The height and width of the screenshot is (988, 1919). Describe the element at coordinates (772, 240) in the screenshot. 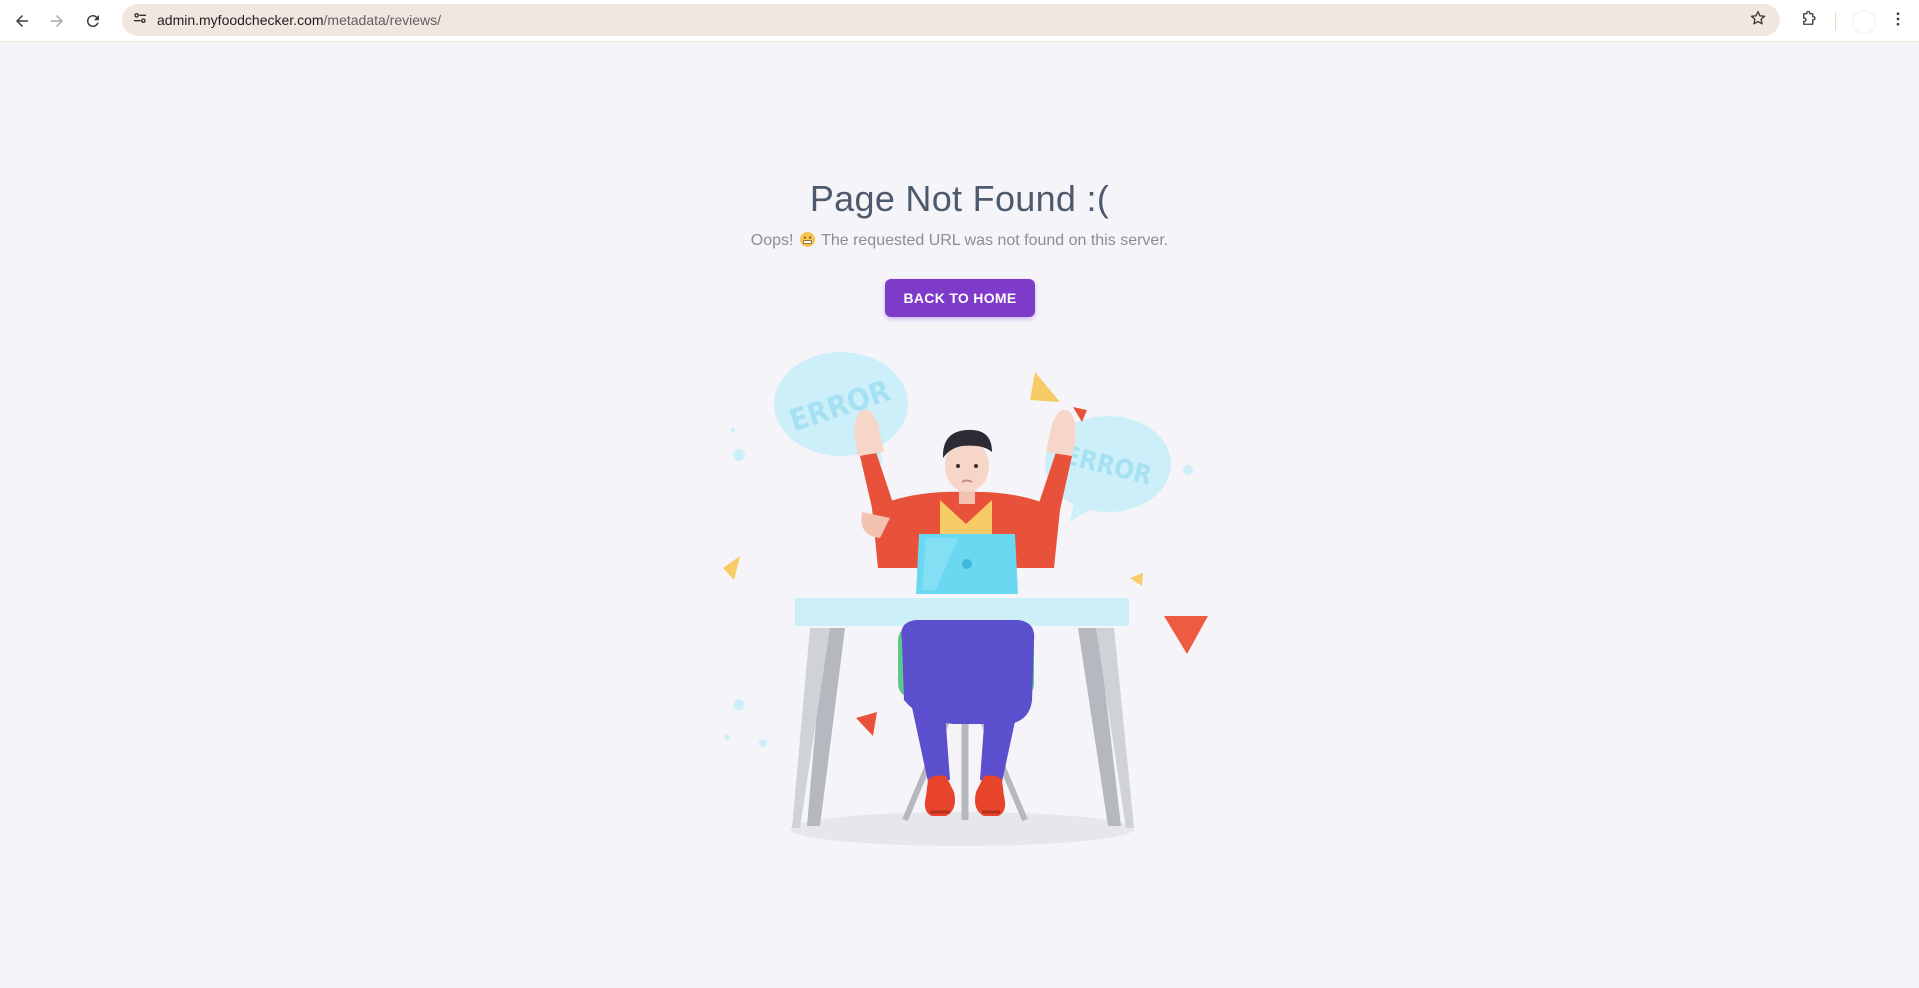

I see `subtitle-oops: Oops!` at that location.